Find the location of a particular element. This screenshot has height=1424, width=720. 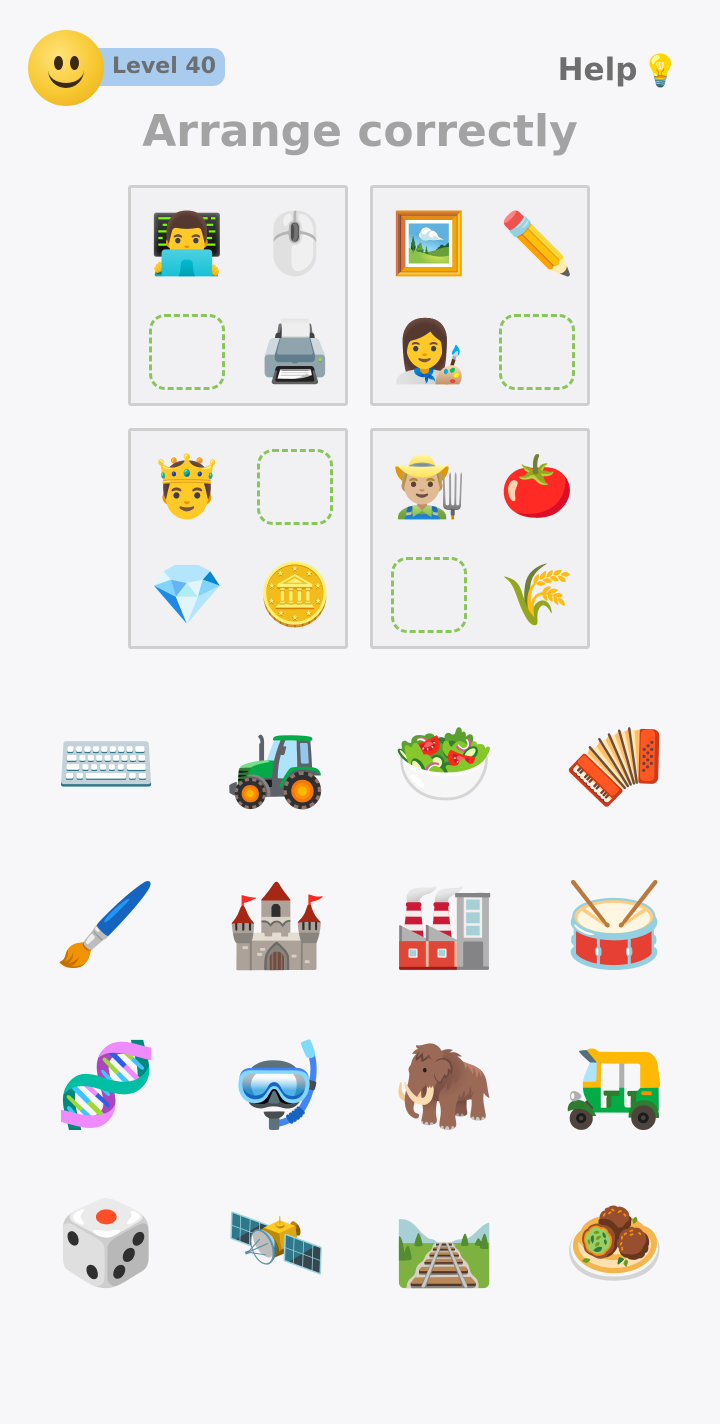

draggable-emoji: 🧬 is located at coordinates (106, 1086).